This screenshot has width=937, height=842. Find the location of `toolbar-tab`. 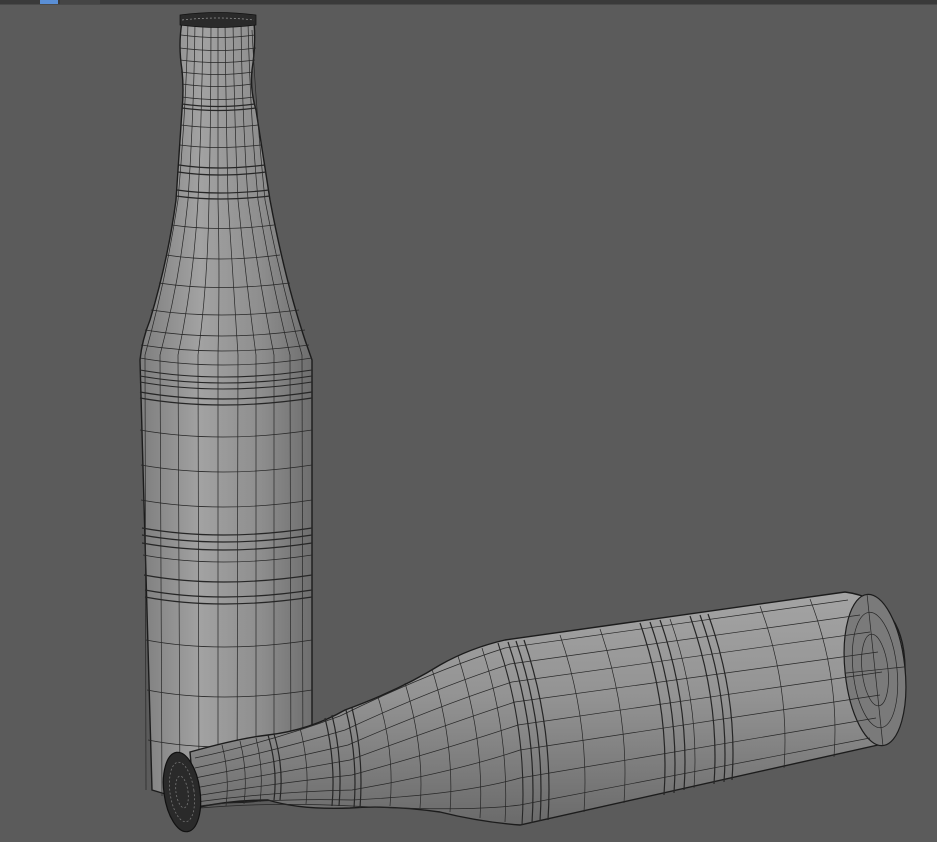

toolbar-tab is located at coordinates (80, 2).